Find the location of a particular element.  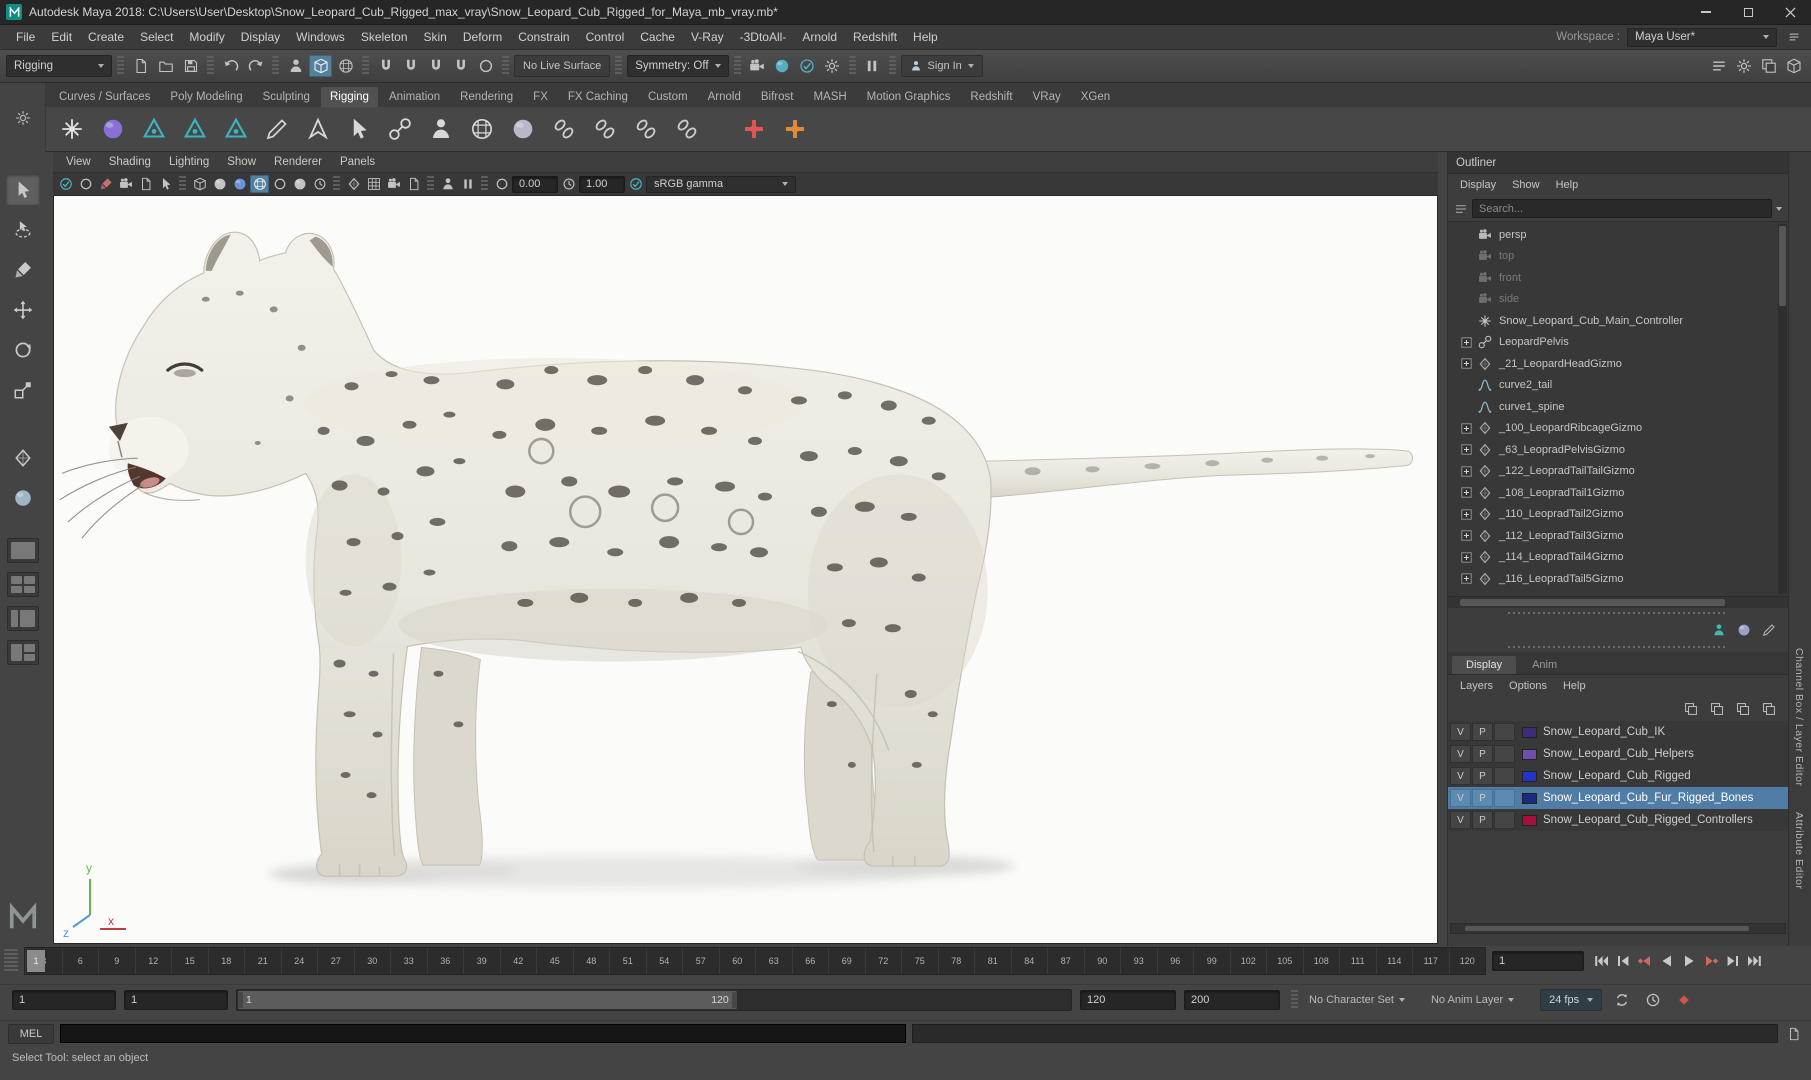

outliner-item-main-controller: Snow_Leopard_Cub_Main_Controller is located at coordinates (1618, 321).